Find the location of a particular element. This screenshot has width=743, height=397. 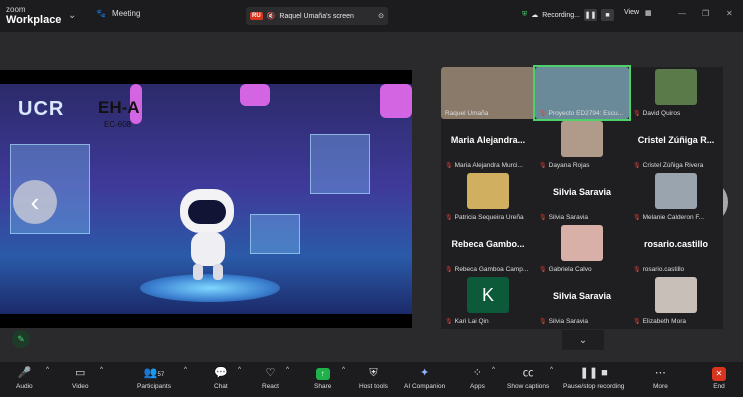

more-button: ⋯ More is located at coordinates (660, 378).